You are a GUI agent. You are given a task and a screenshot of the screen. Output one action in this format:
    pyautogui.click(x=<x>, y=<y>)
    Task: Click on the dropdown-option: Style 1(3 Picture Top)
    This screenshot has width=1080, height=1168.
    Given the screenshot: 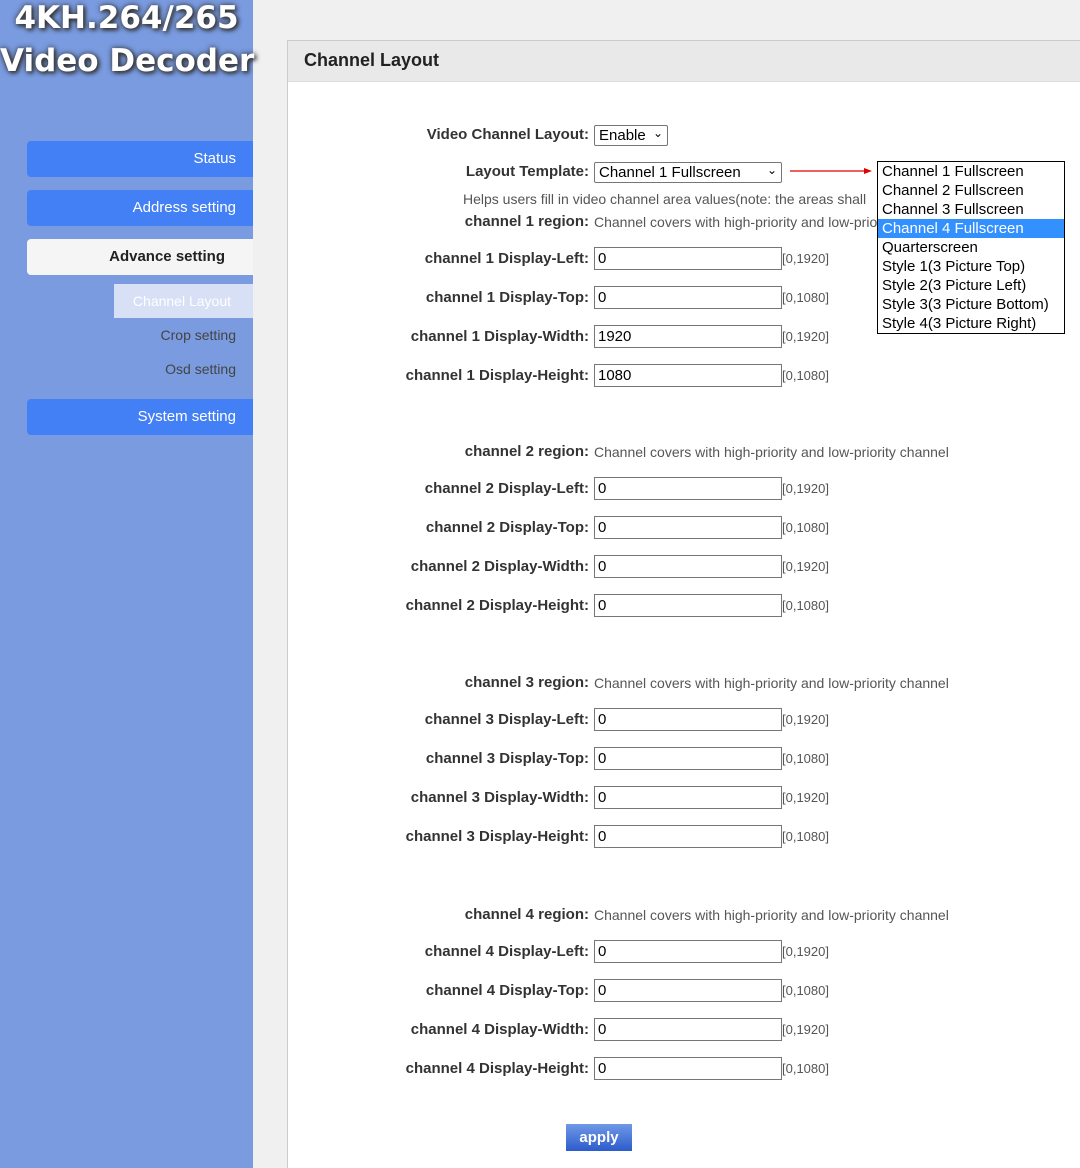 What is the action you would take?
    pyautogui.click(x=971, y=266)
    